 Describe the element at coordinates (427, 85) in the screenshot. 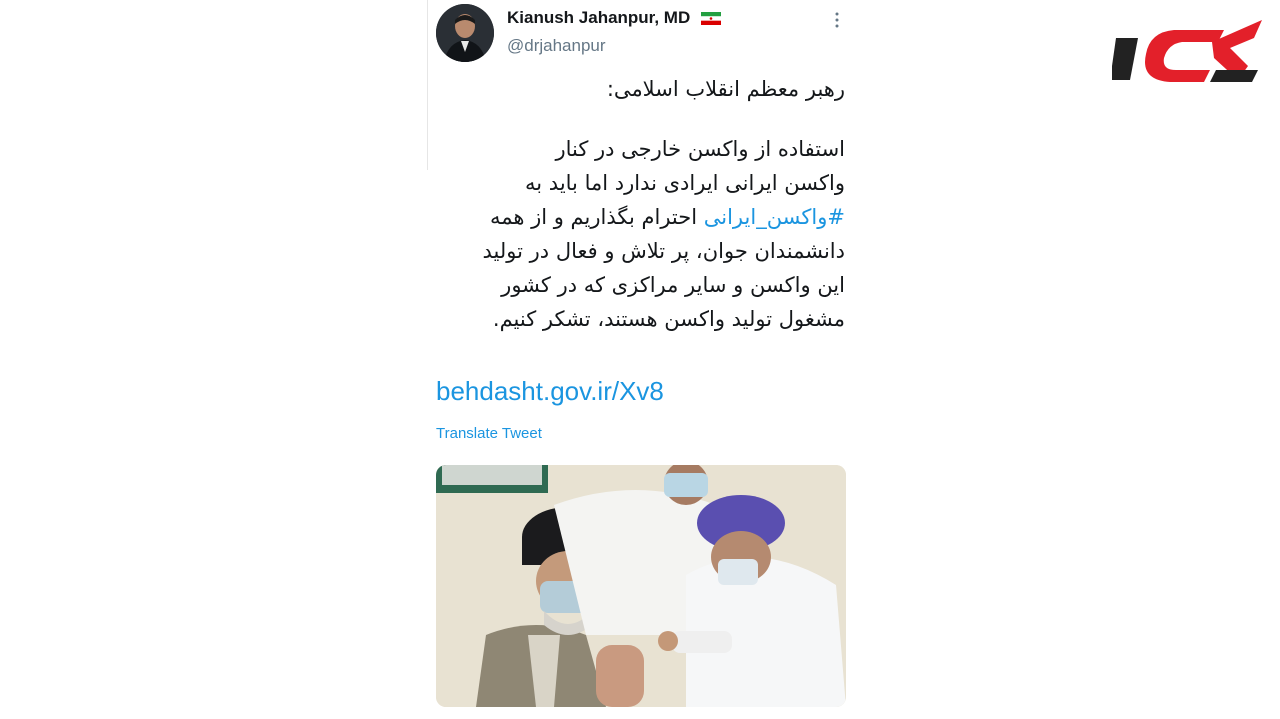

I see `card-divider` at that location.